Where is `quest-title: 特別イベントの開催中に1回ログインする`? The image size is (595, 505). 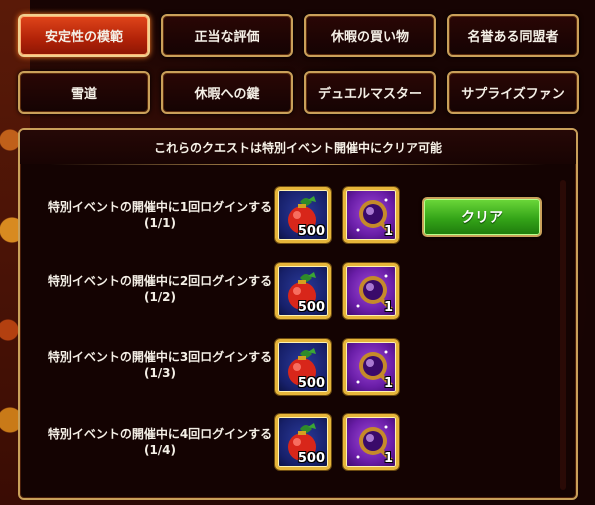
quest-title: 特別イベントの開催中に1回ログインする is located at coordinates (160, 207).